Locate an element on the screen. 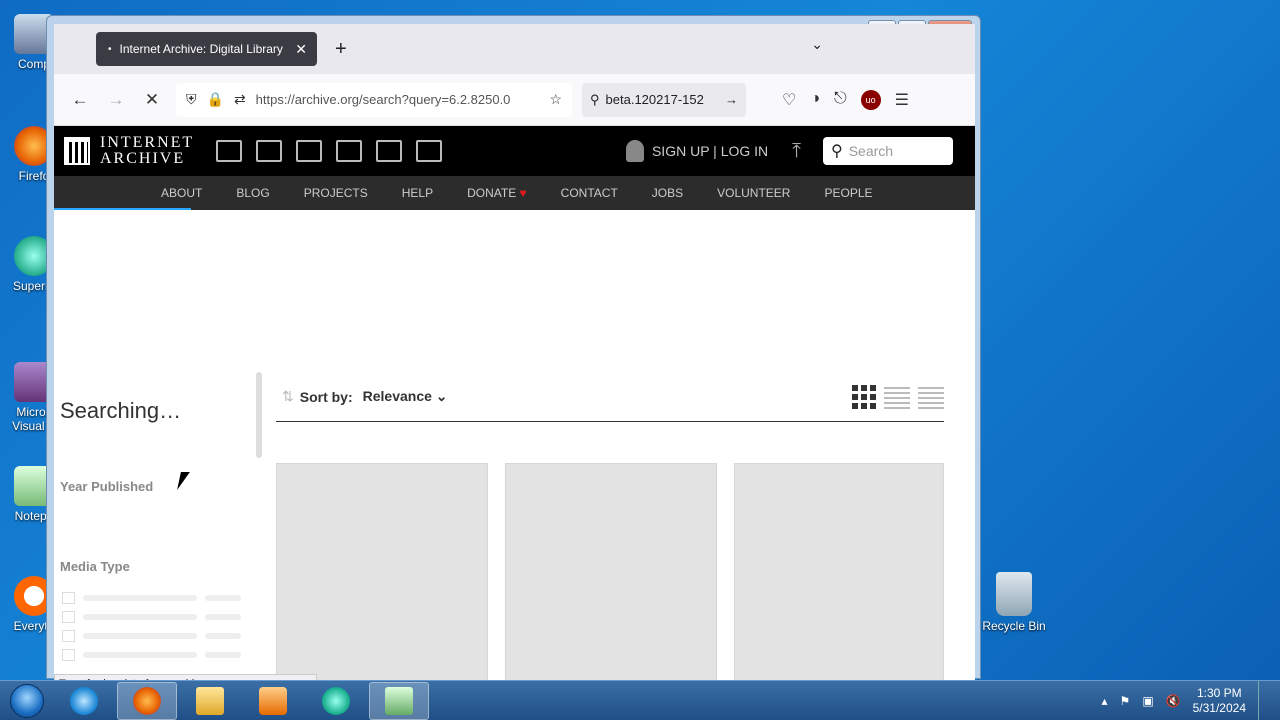 The width and height of the screenshot is (1280, 720). account-icon: ◑ is located at coordinates (815, 100).